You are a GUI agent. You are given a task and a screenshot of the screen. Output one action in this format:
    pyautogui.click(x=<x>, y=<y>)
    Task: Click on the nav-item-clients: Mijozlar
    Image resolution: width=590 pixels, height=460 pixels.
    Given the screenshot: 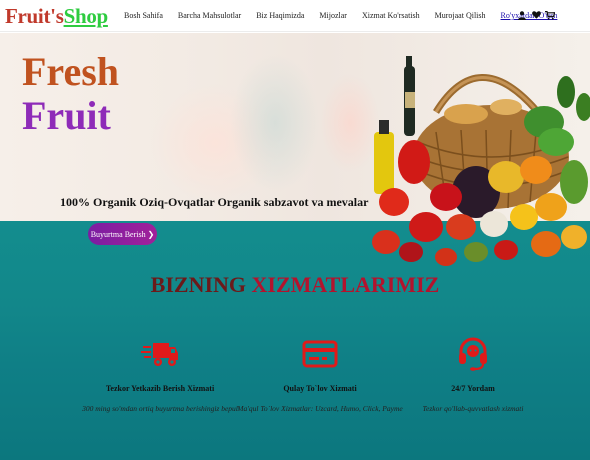 What is the action you would take?
    pyautogui.click(x=333, y=15)
    